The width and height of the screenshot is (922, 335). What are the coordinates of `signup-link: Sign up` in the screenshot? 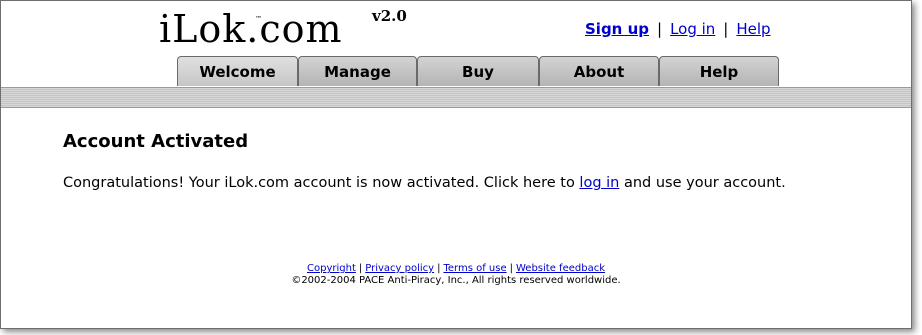 It's located at (617, 29).